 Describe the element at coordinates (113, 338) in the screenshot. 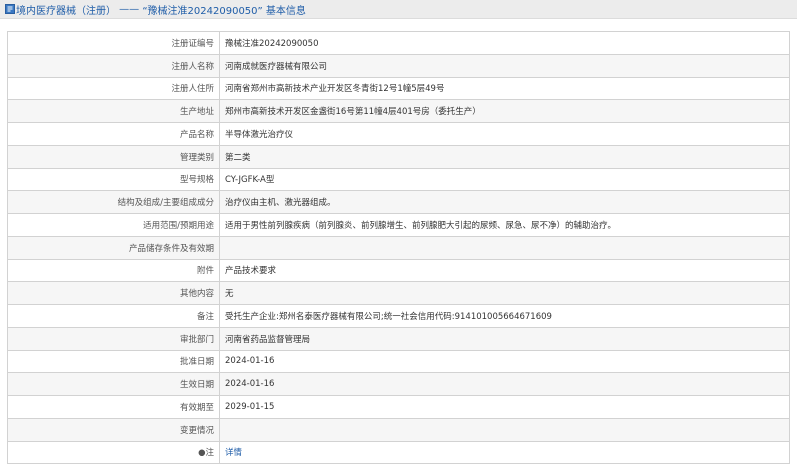

I see `row-label: 审批部门` at that location.